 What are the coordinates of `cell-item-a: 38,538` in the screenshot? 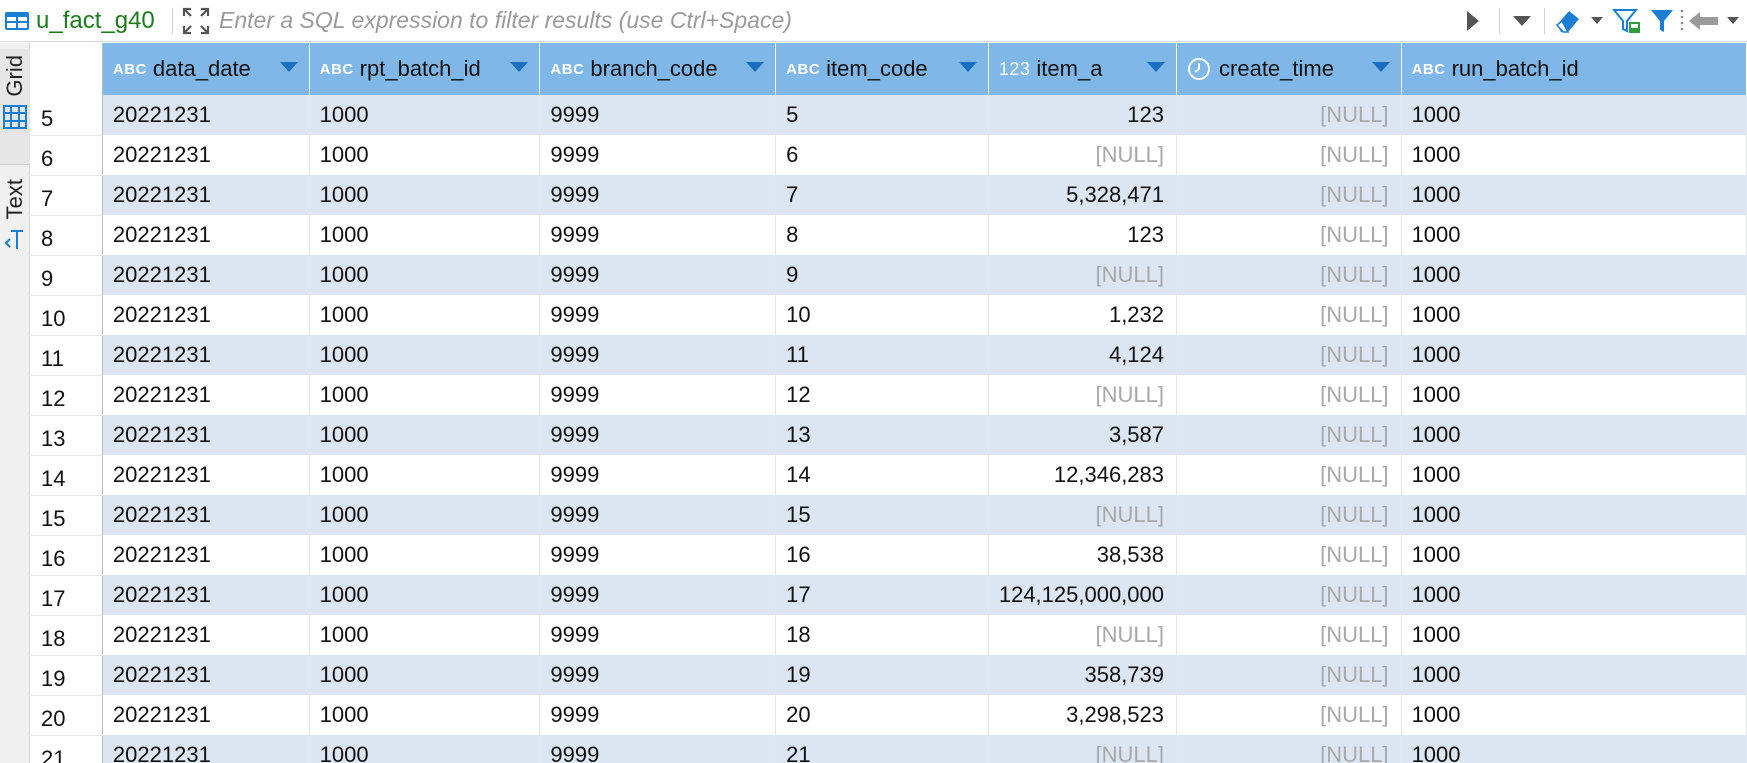 It's located at (1083, 555).